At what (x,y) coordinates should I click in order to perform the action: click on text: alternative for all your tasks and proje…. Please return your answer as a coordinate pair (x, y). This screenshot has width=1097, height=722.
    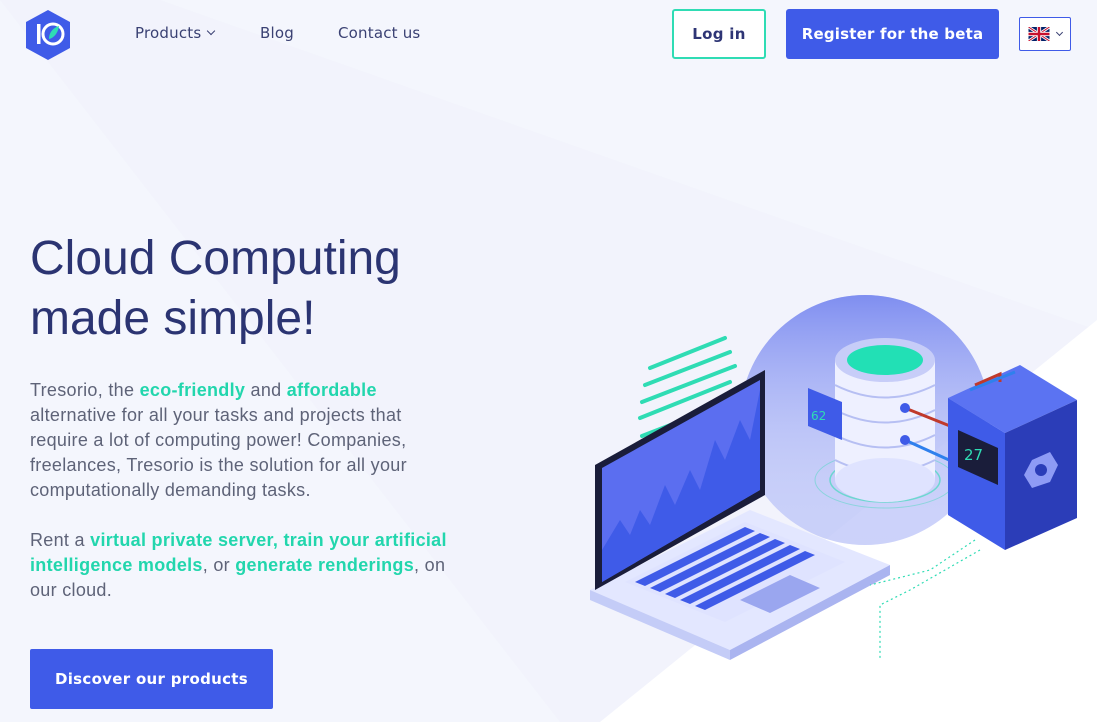
    Looking at the image, I should click on (218, 452).